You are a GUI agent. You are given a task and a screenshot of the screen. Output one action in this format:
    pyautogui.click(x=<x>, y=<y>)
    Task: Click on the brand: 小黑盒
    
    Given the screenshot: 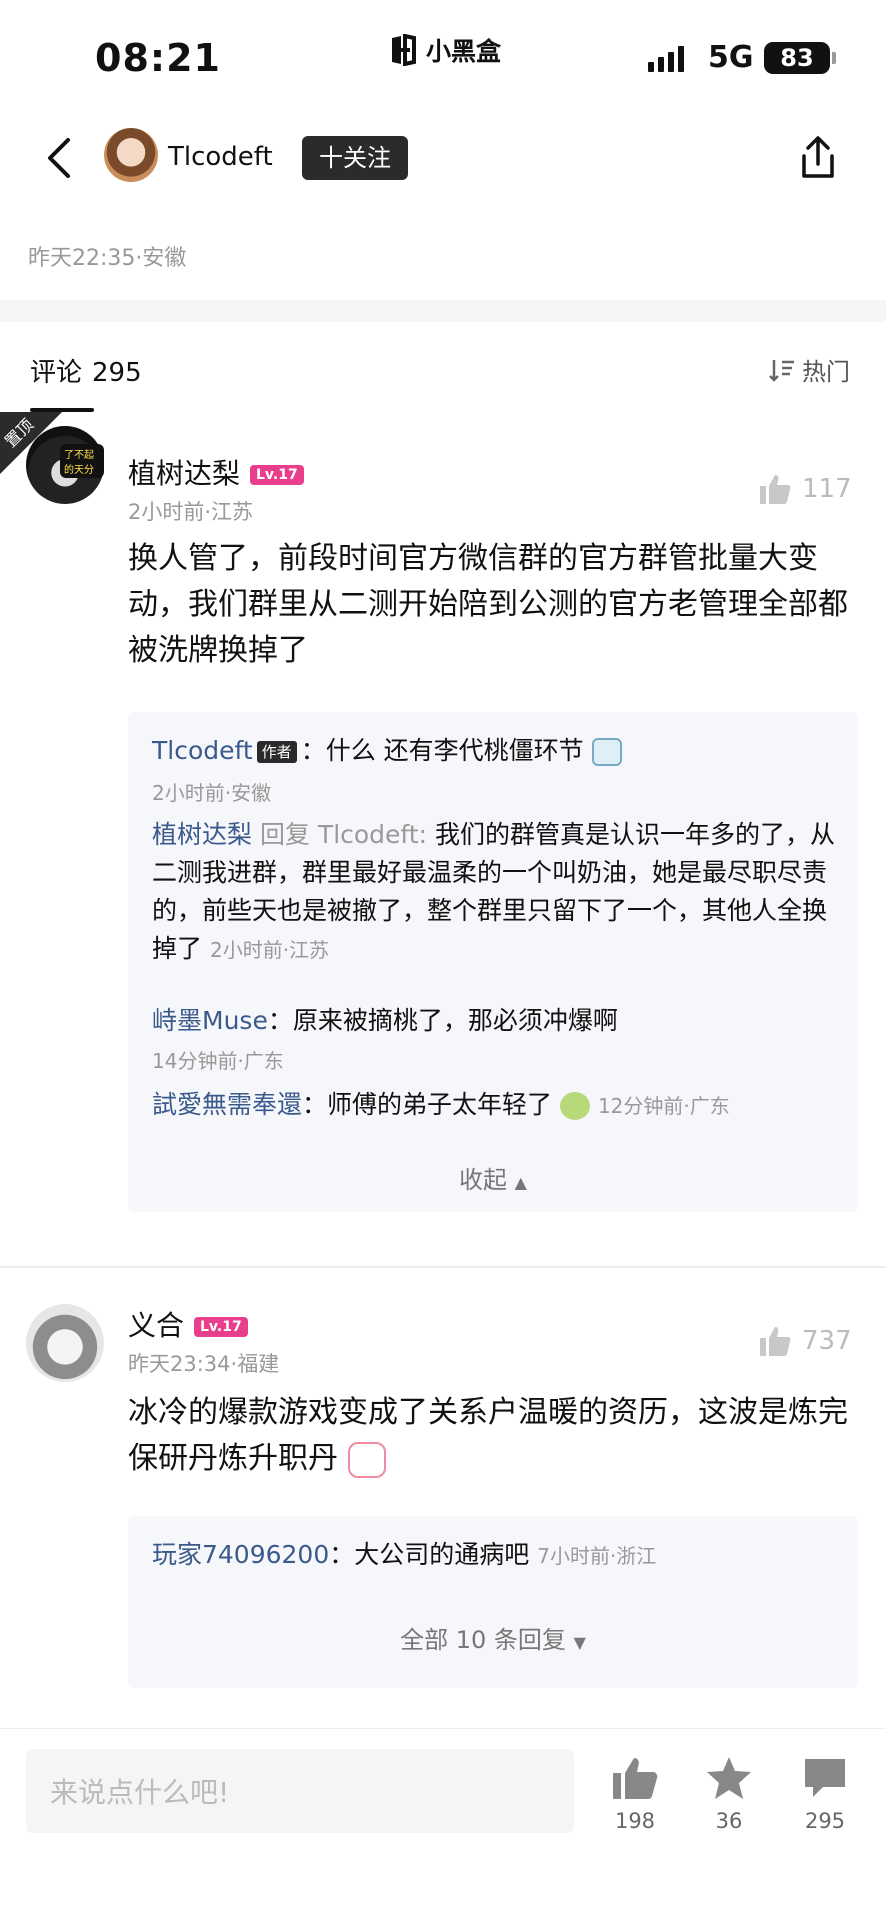 What is the action you would take?
    pyautogui.click(x=444, y=50)
    